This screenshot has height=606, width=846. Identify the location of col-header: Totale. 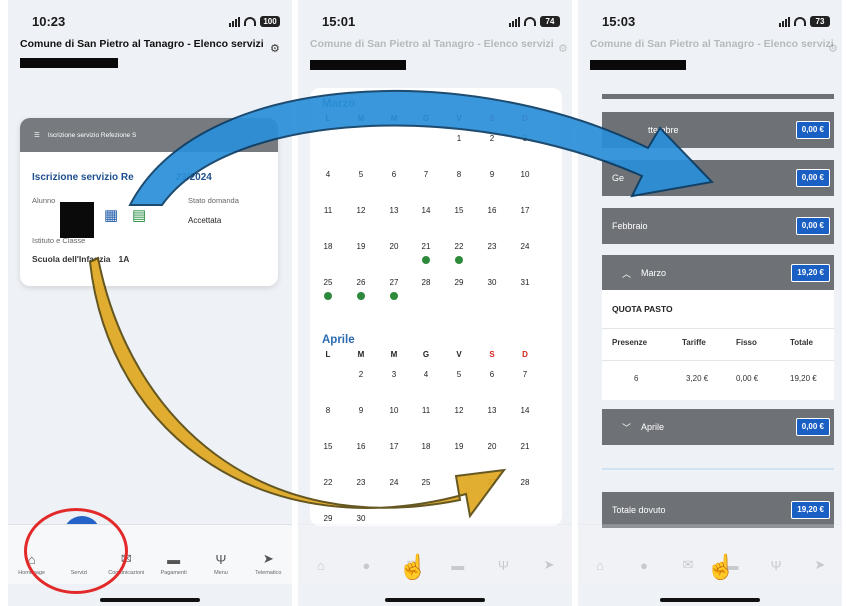
(801, 342).